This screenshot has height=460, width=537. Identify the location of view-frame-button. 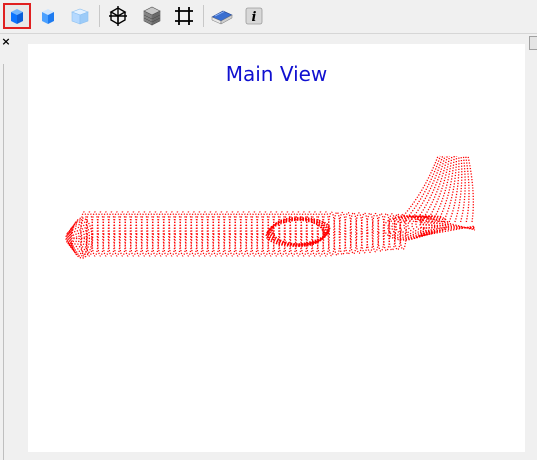
(184, 16).